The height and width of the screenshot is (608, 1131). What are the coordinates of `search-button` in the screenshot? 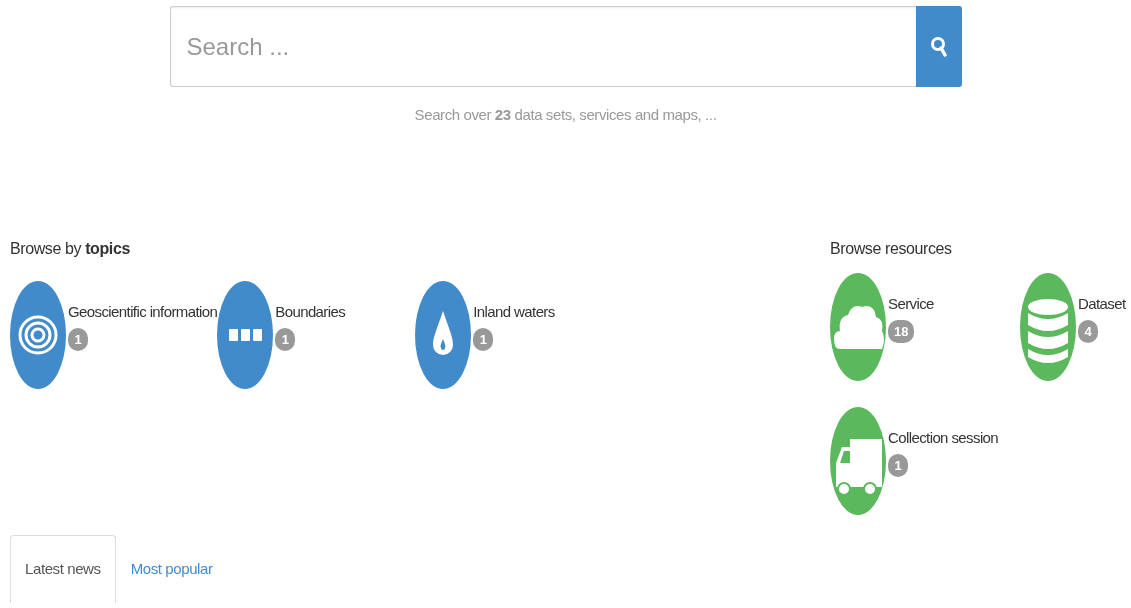 It's located at (938, 46).